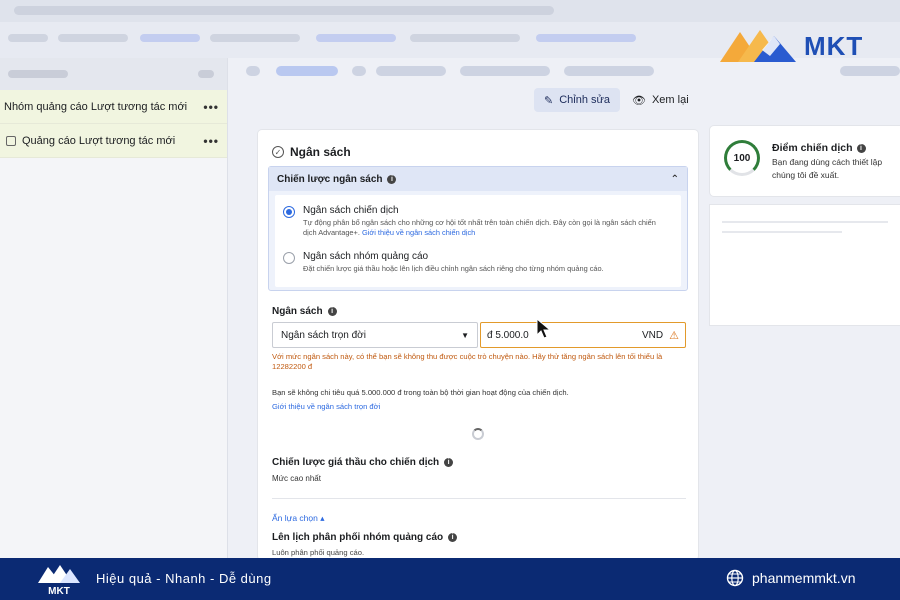 Image resolution: width=900 pixels, height=600 pixels. I want to click on radio-unselected, so click(289, 258).